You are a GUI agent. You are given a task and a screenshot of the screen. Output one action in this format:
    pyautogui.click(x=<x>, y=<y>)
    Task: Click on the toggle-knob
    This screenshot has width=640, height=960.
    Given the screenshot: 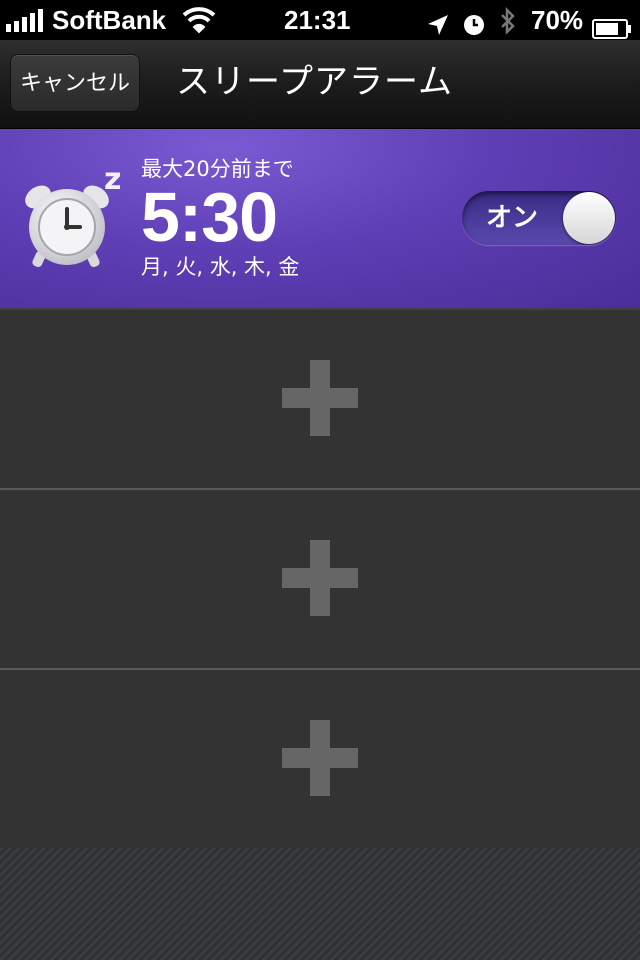 What is the action you would take?
    pyautogui.click(x=589, y=218)
    